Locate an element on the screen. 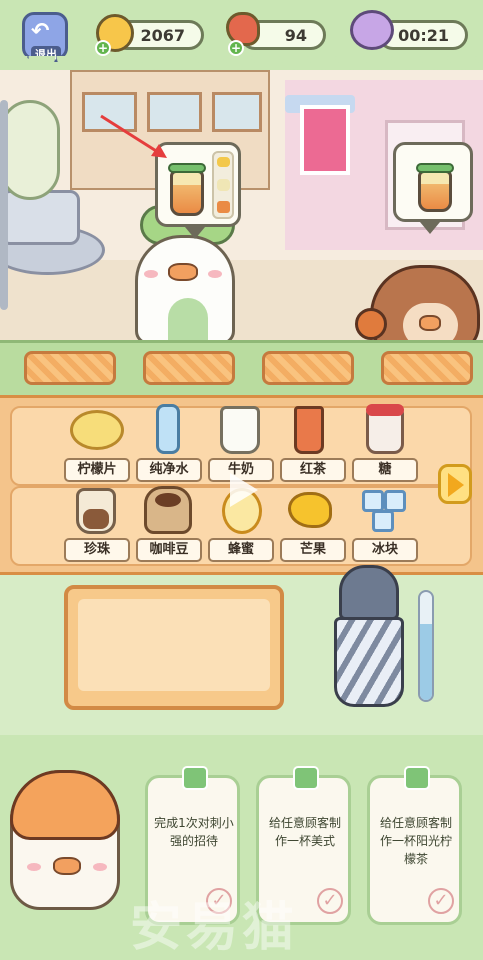 The height and width of the screenshot is (960, 483). jar-lid is located at coordinates (385, 410).